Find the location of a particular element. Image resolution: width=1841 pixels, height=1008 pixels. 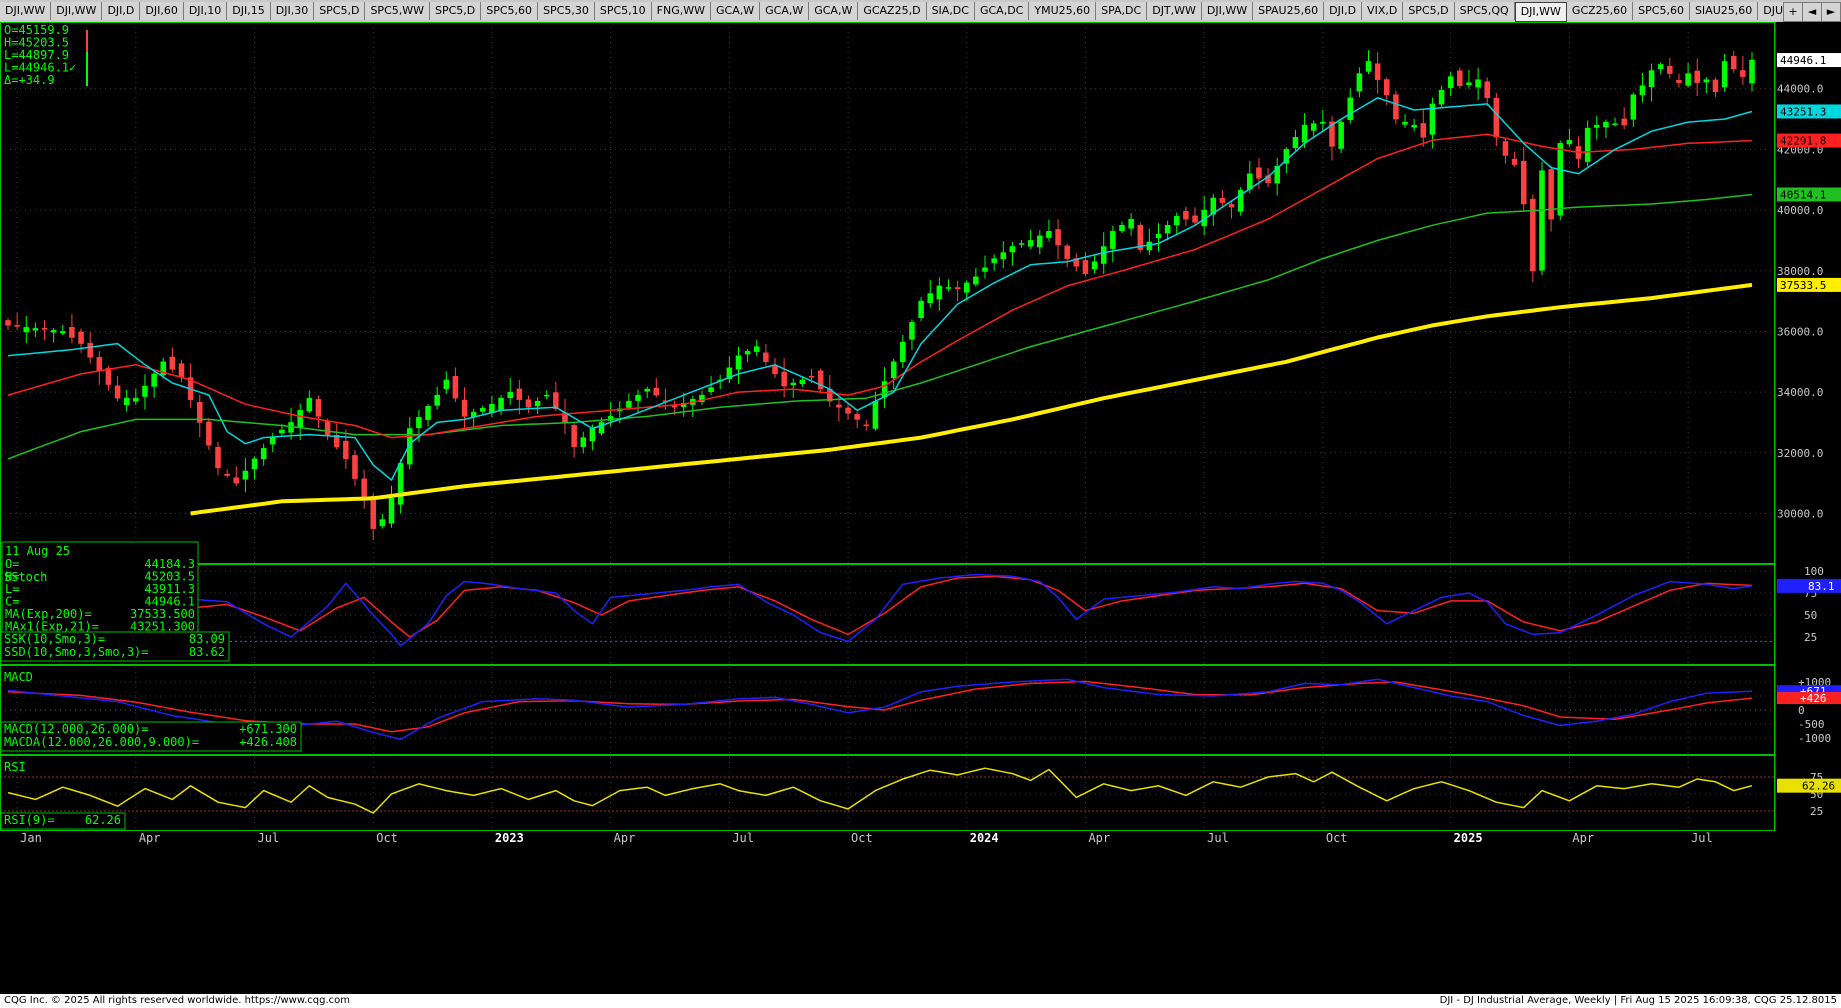

scroll-tabs-right-button: ► is located at coordinates (1831, 12).